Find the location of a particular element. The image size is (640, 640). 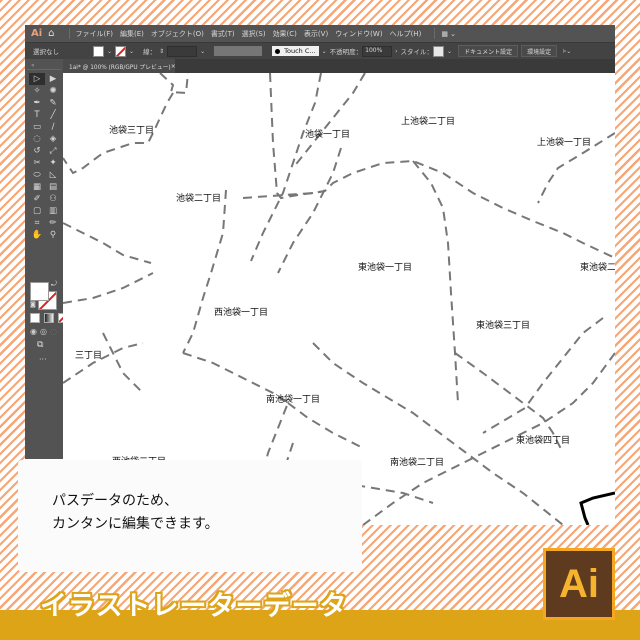

divider is located at coordinates (69, 33).